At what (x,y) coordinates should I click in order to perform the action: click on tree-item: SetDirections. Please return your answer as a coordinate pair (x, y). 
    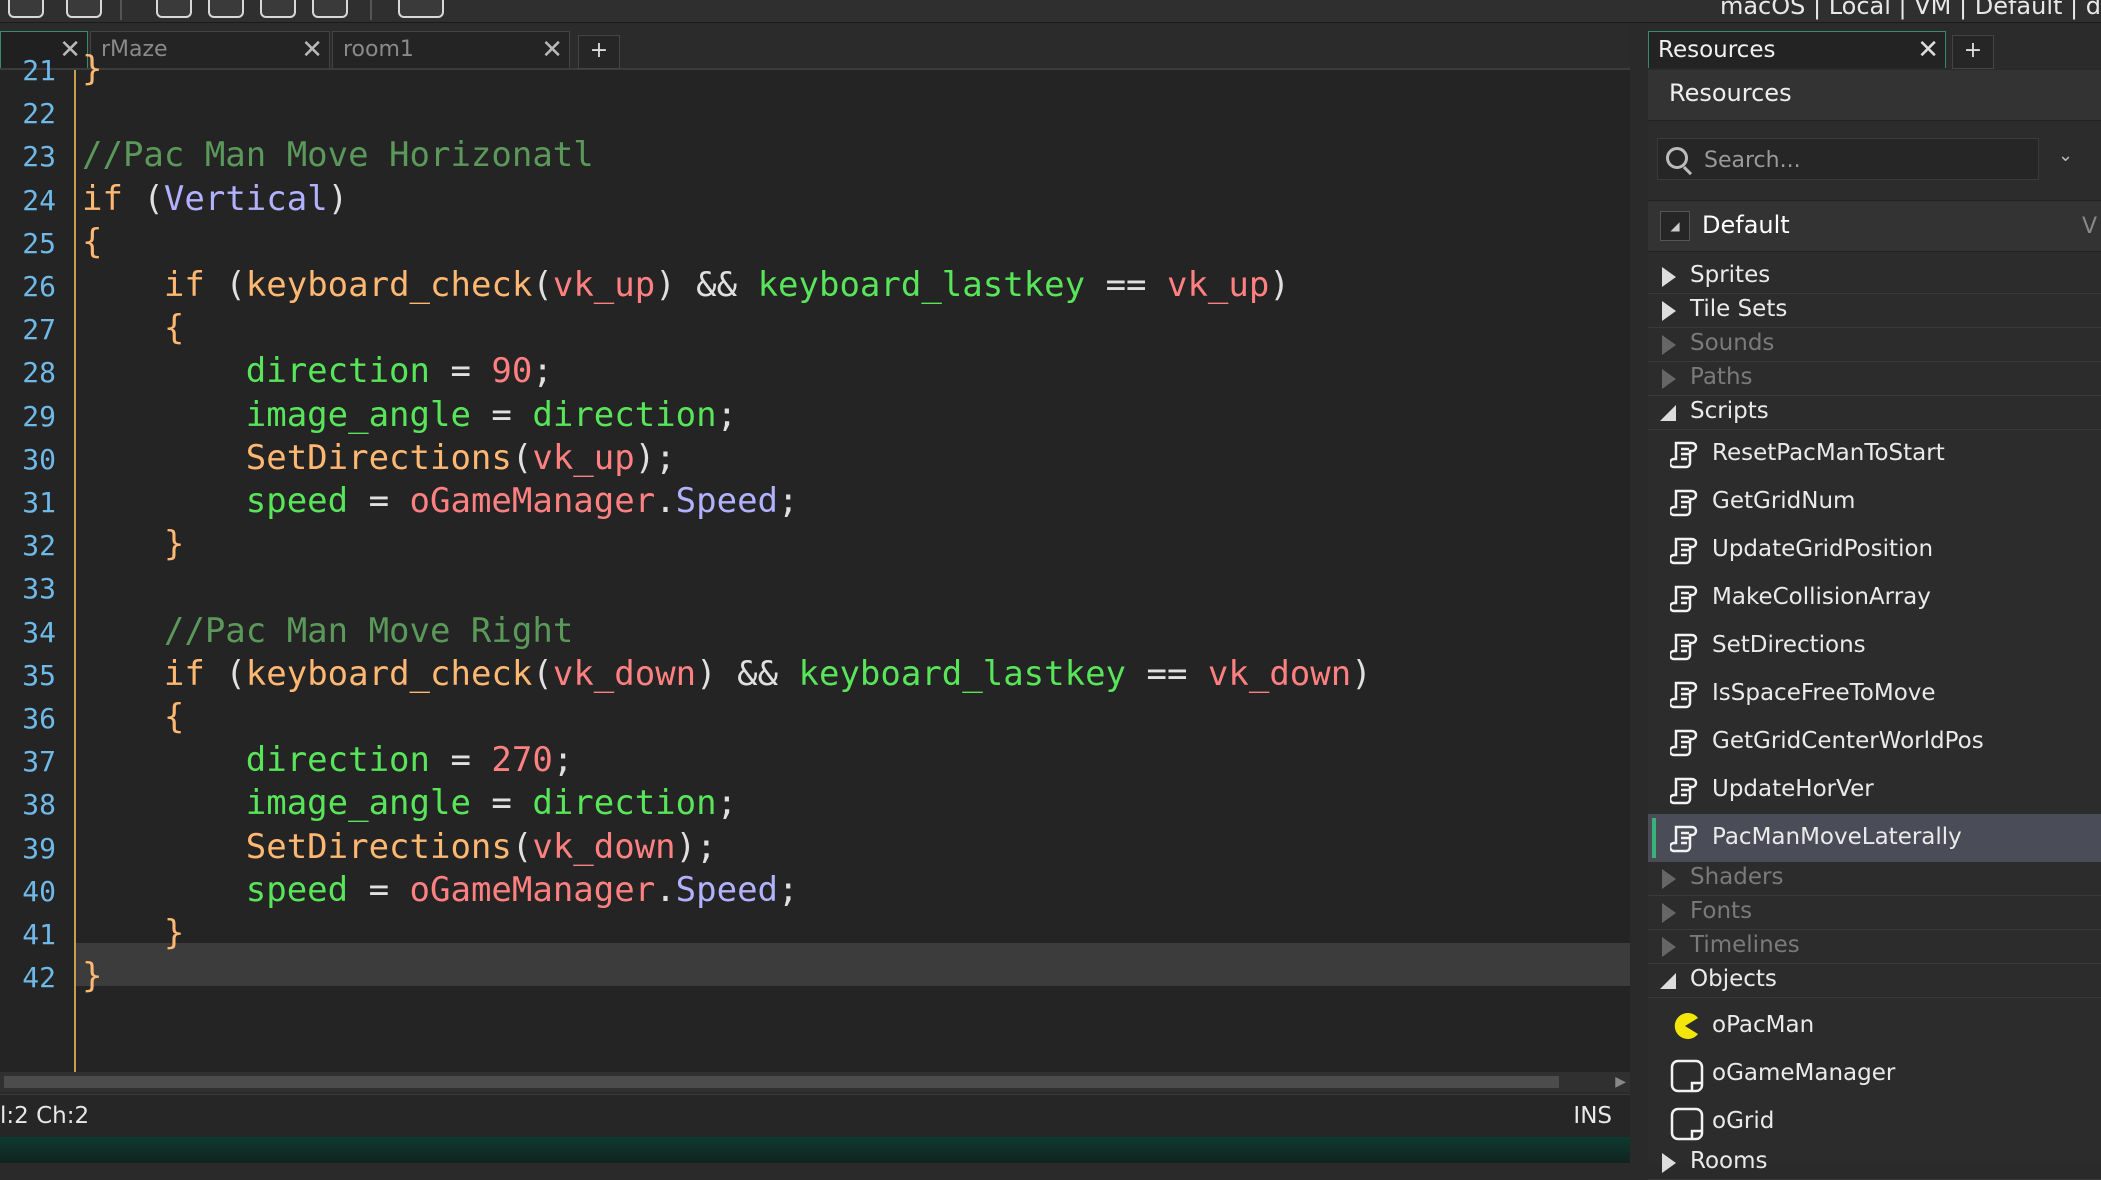
    Looking at the image, I should click on (1874, 646).